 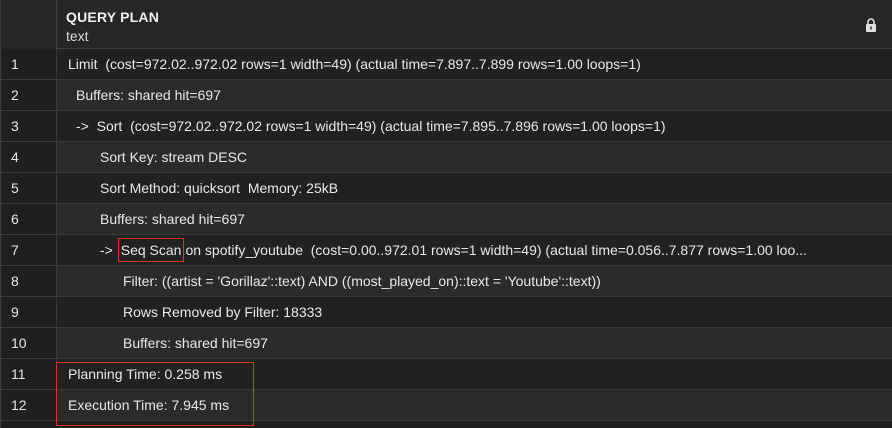 I want to click on row-number: 9, so click(x=29, y=312).